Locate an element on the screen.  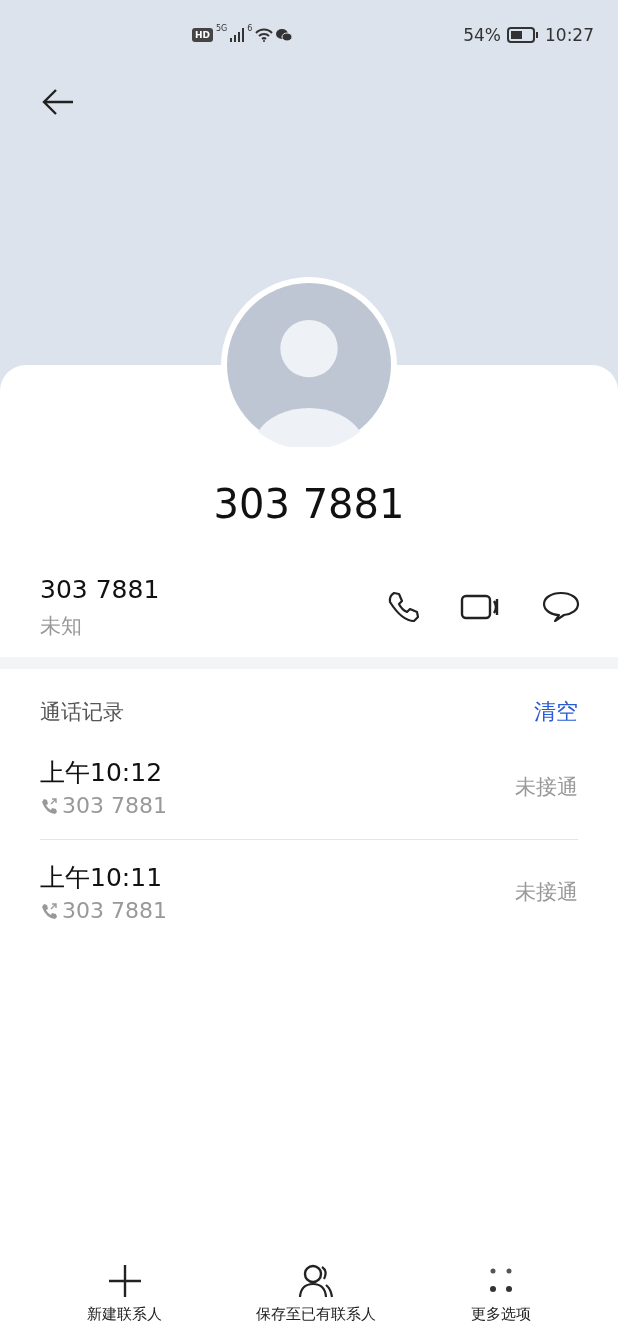
clear-button: 清空 is located at coordinates (556, 712).